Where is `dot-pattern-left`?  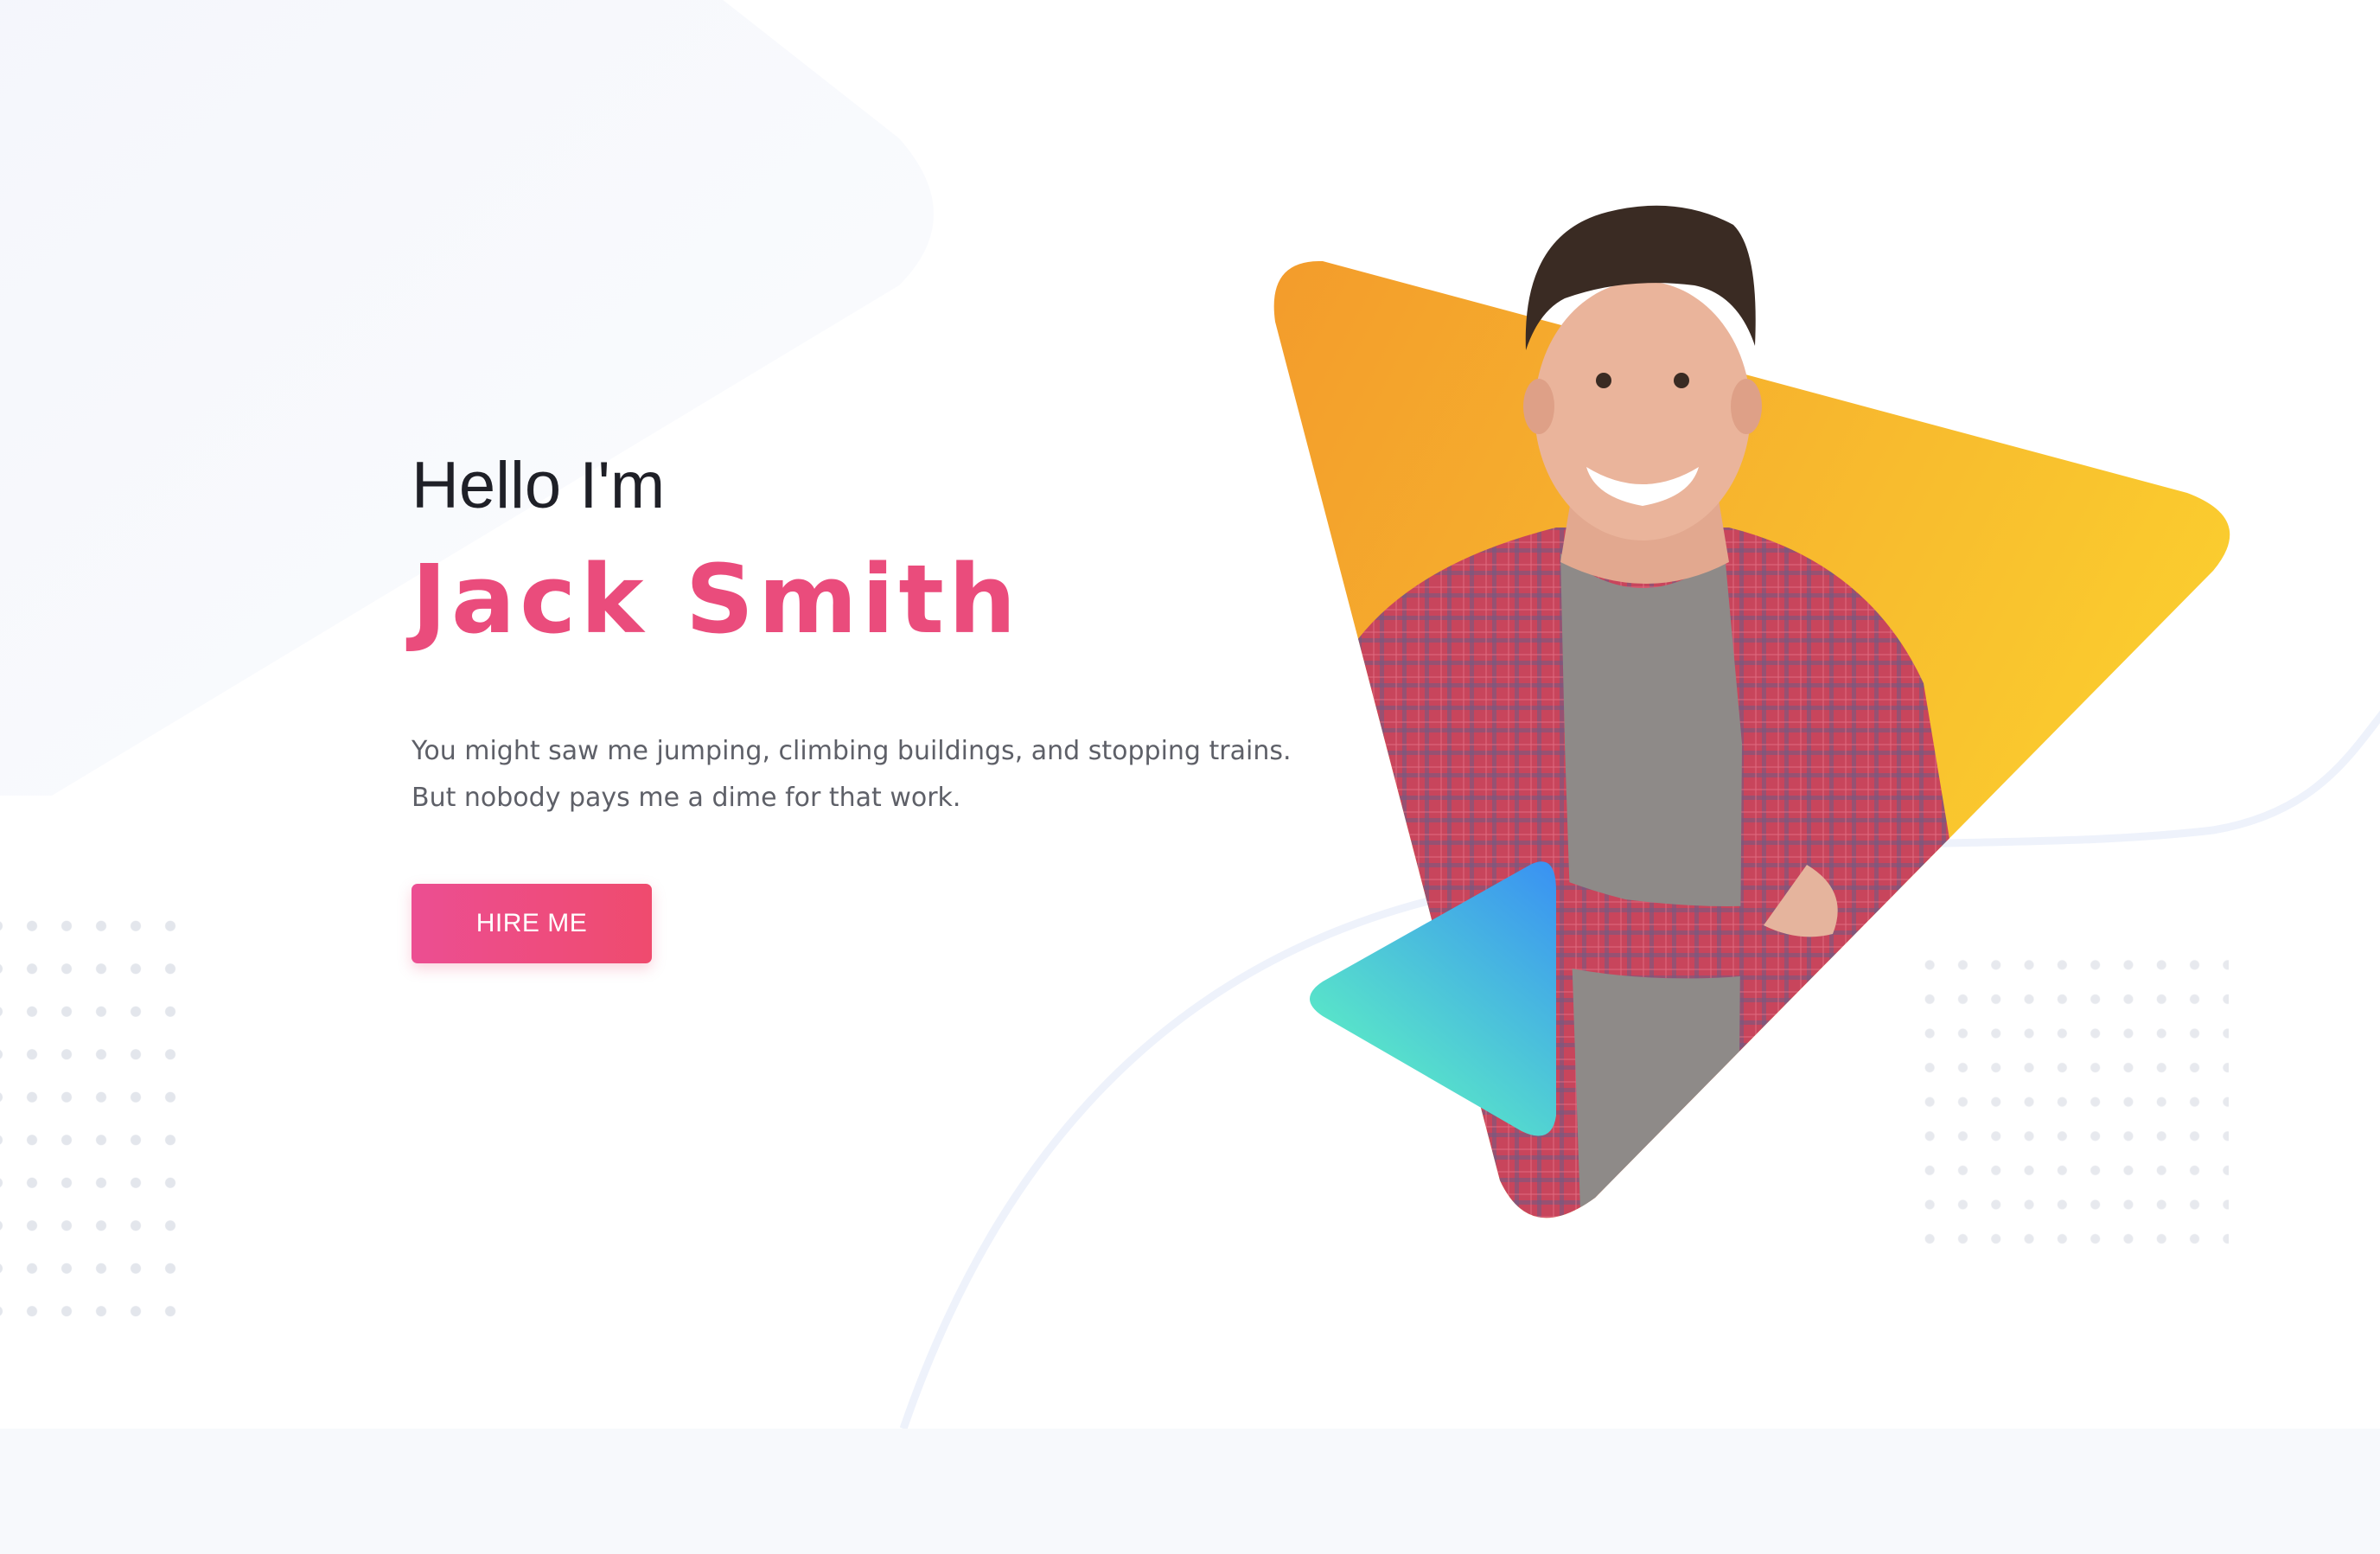 dot-pattern-left is located at coordinates (94, 1119).